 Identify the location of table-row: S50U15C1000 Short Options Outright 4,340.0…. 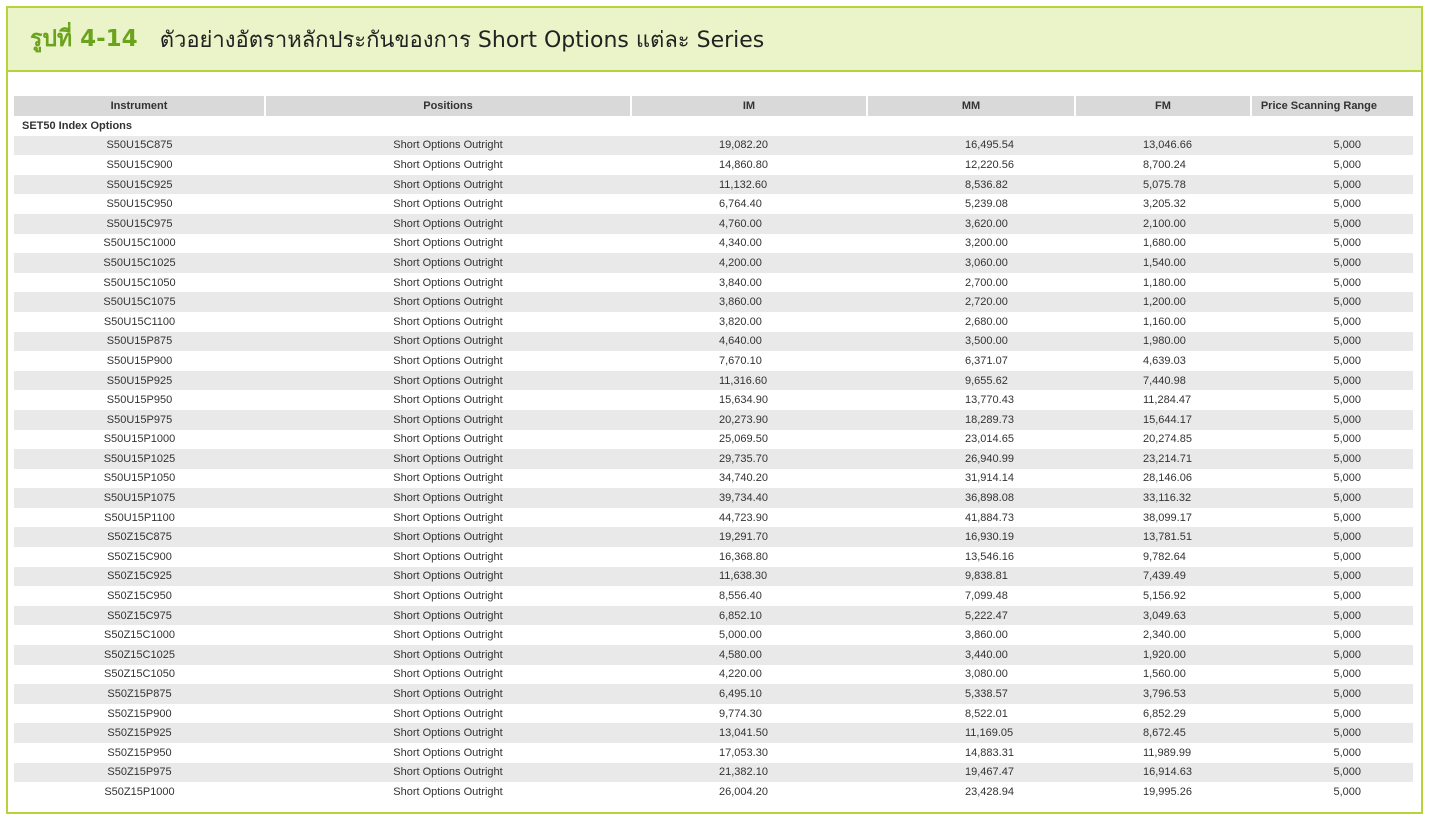
(713, 244).